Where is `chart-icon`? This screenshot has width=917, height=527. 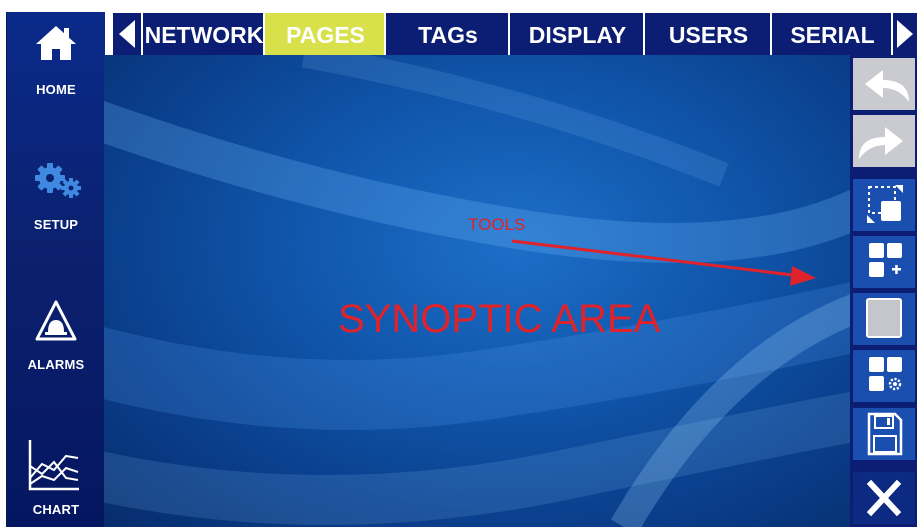 chart-icon is located at coordinates (53, 465).